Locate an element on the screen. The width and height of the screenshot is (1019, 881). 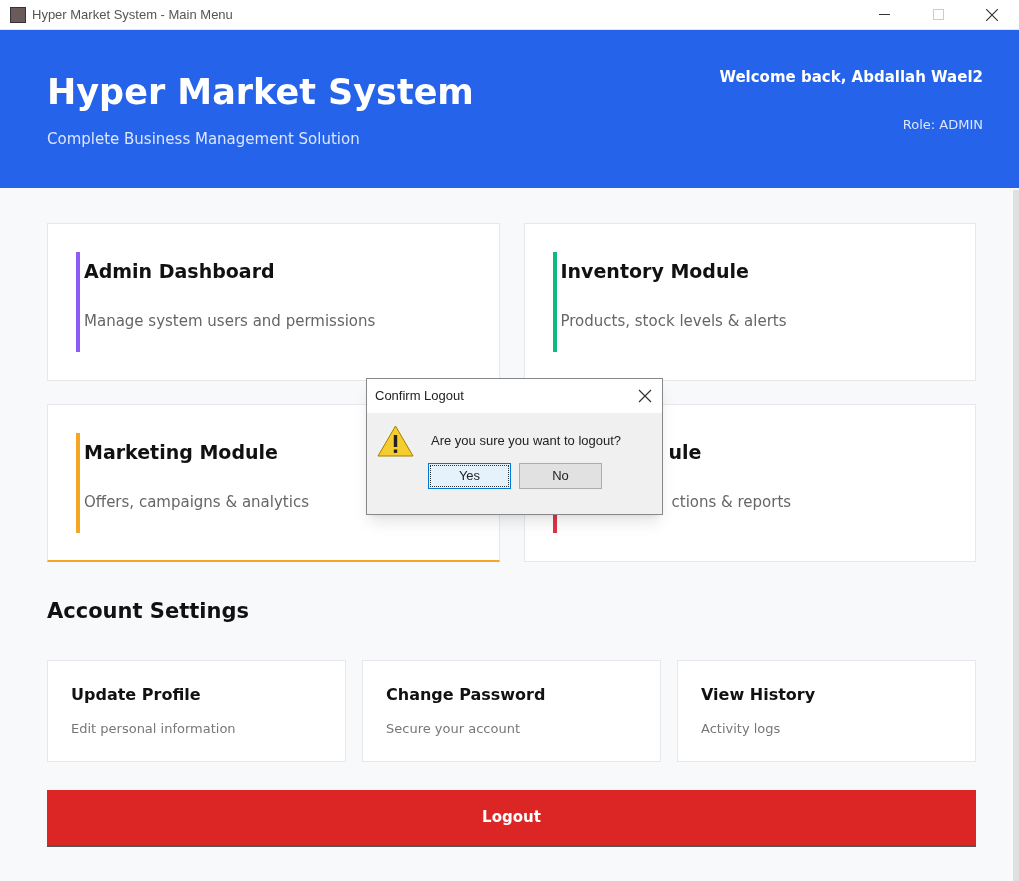
module-title: Admin Dashboard is located at coordinates (180, 271).